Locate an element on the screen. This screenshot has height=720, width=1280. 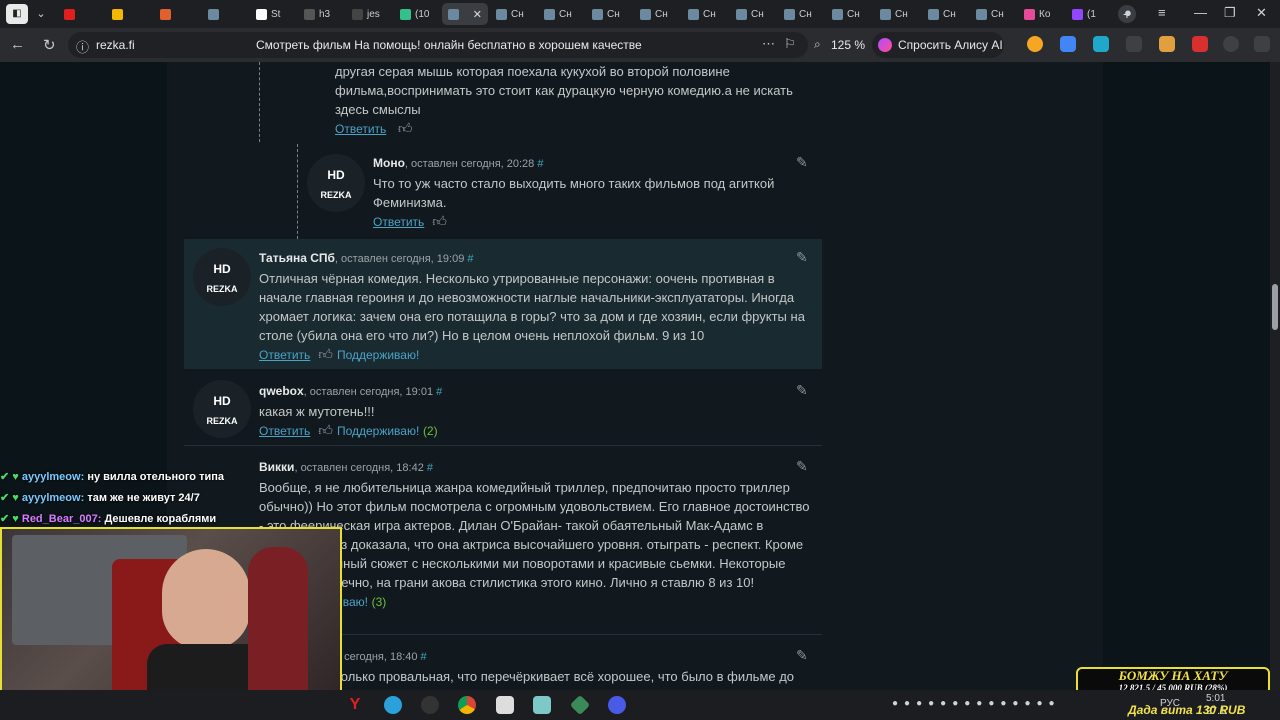
browser-tab: jes is located at coordinates (369, 14).